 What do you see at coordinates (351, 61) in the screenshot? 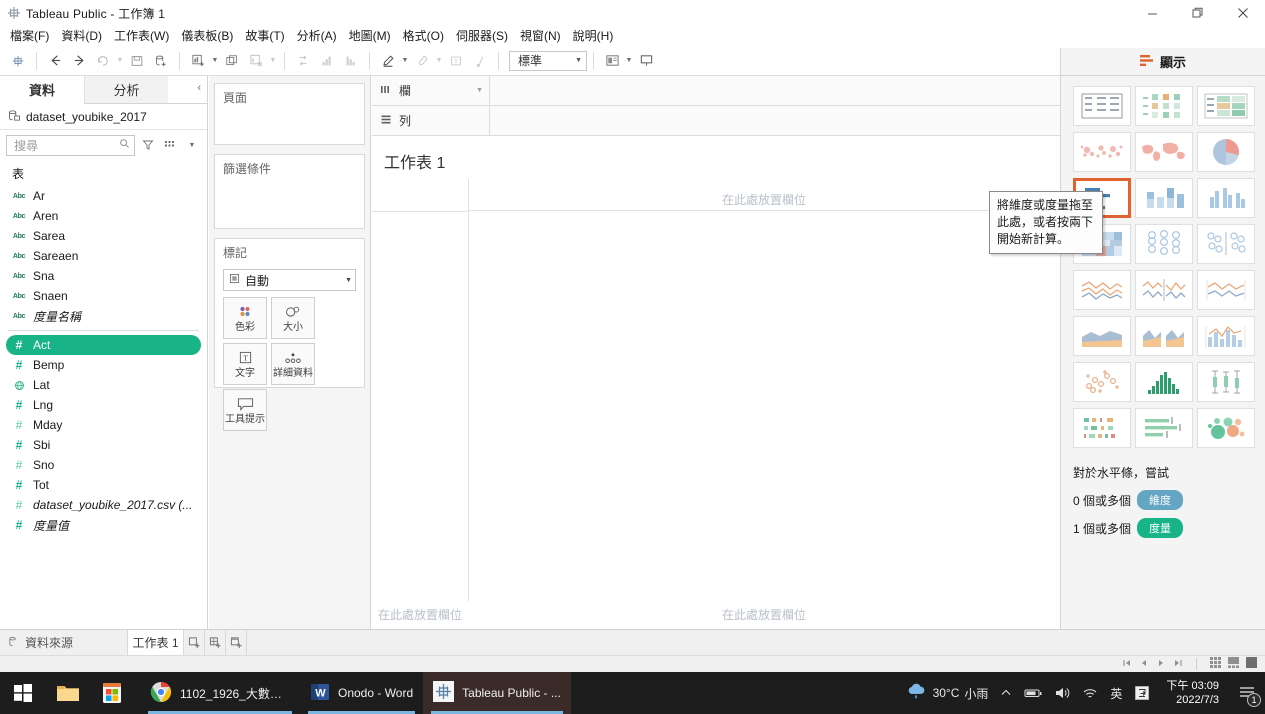
I see `sort-descending-icon` at bounding box center [351, 61].